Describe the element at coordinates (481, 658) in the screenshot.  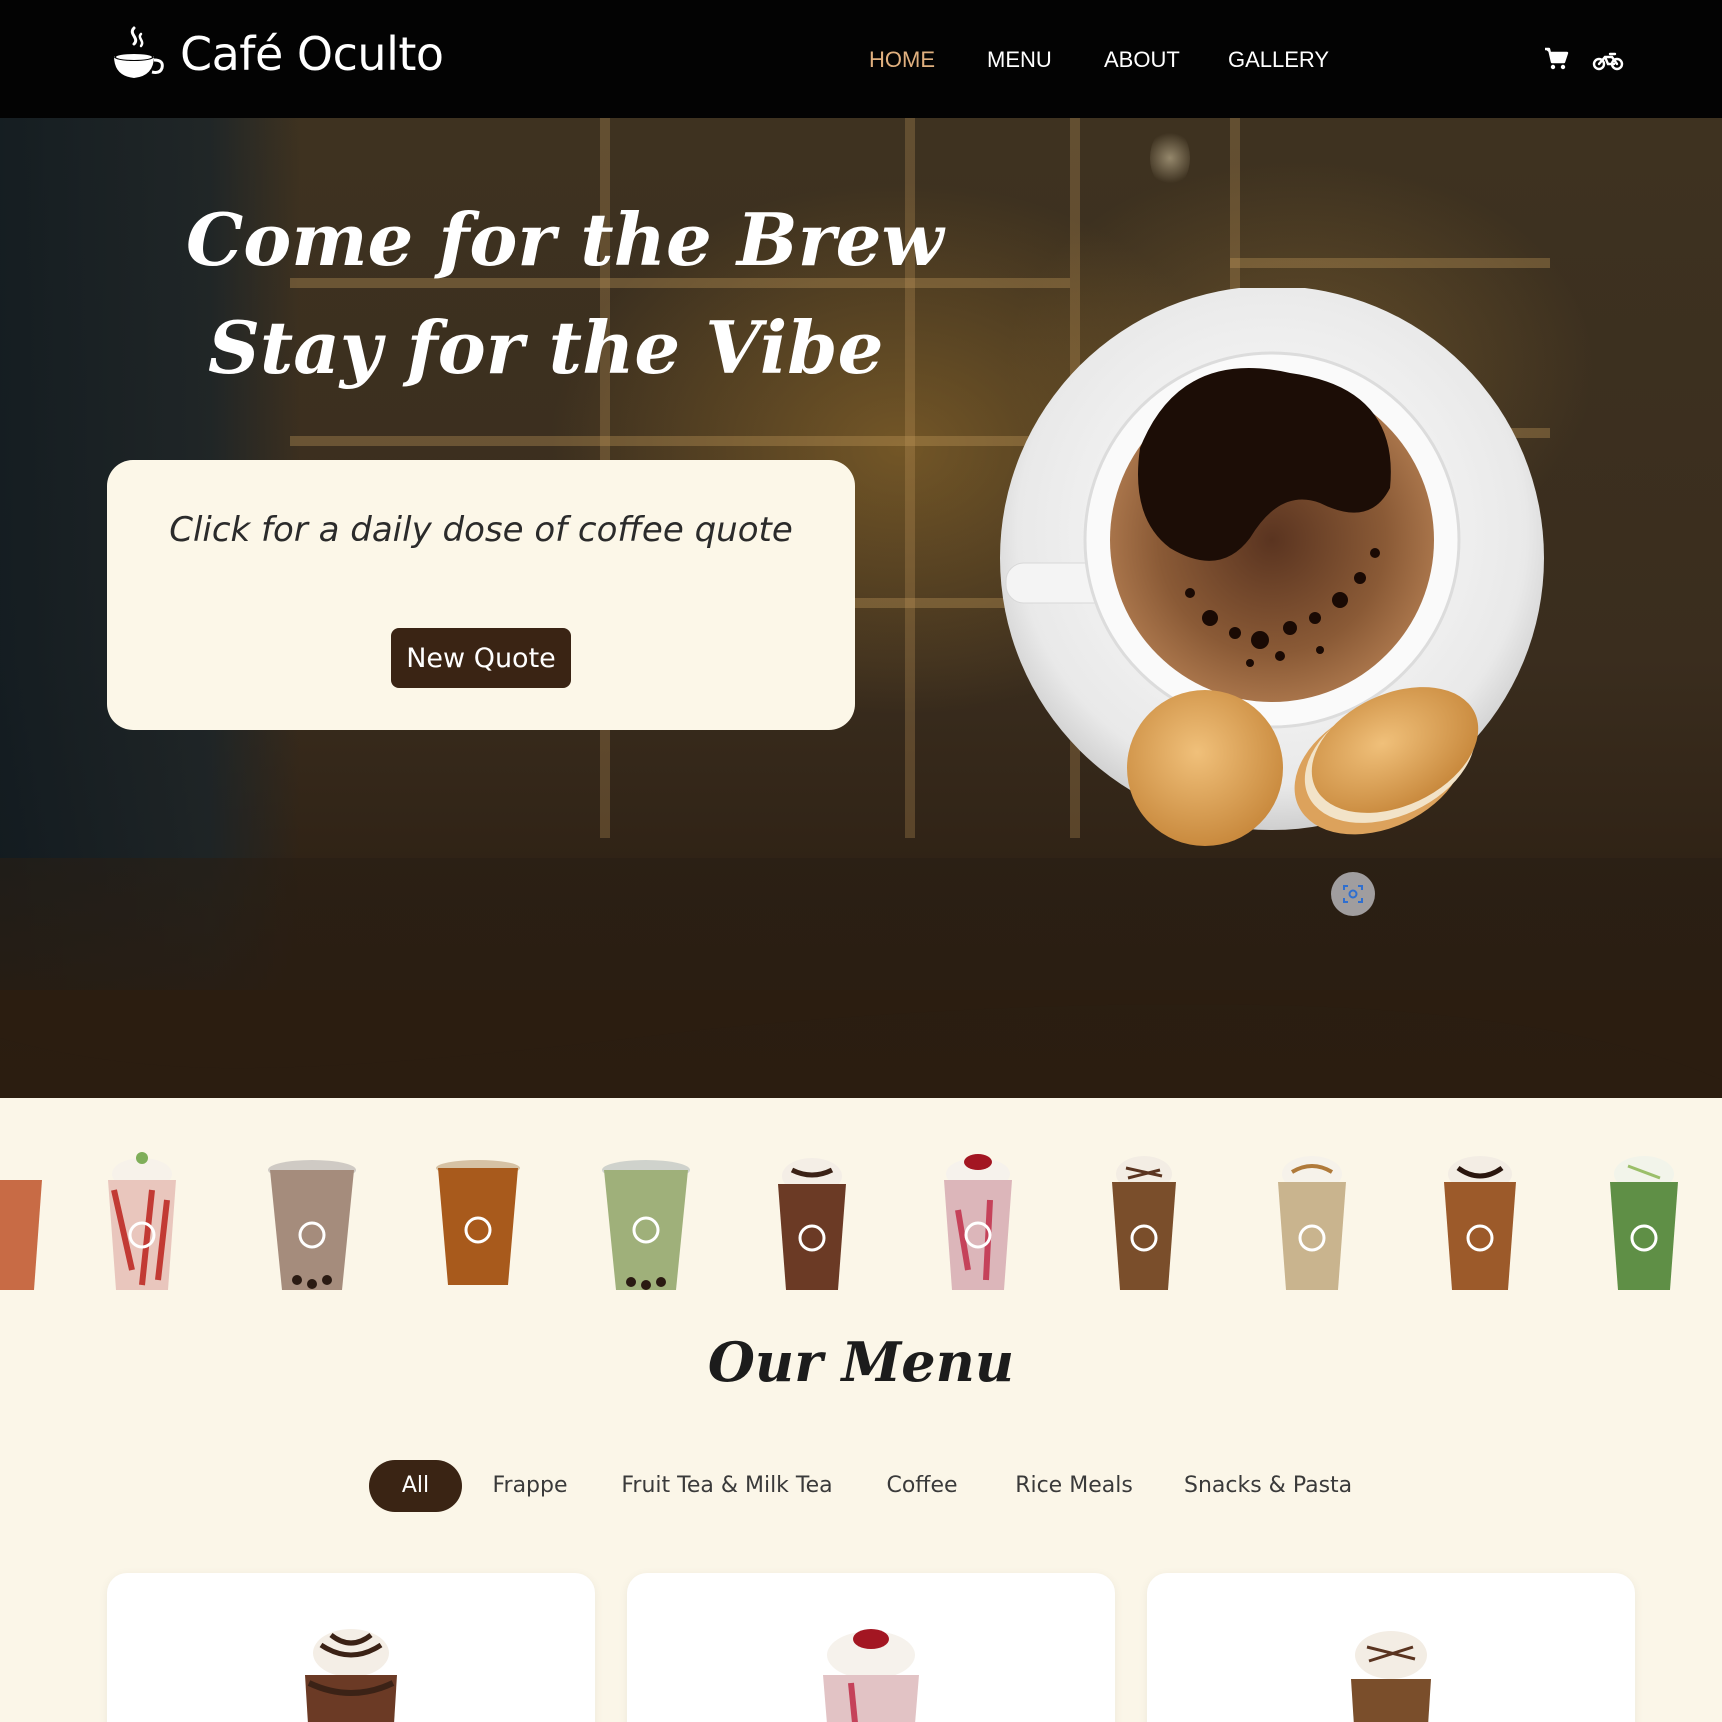
I see `new-quote-button: New Quote` at that location.